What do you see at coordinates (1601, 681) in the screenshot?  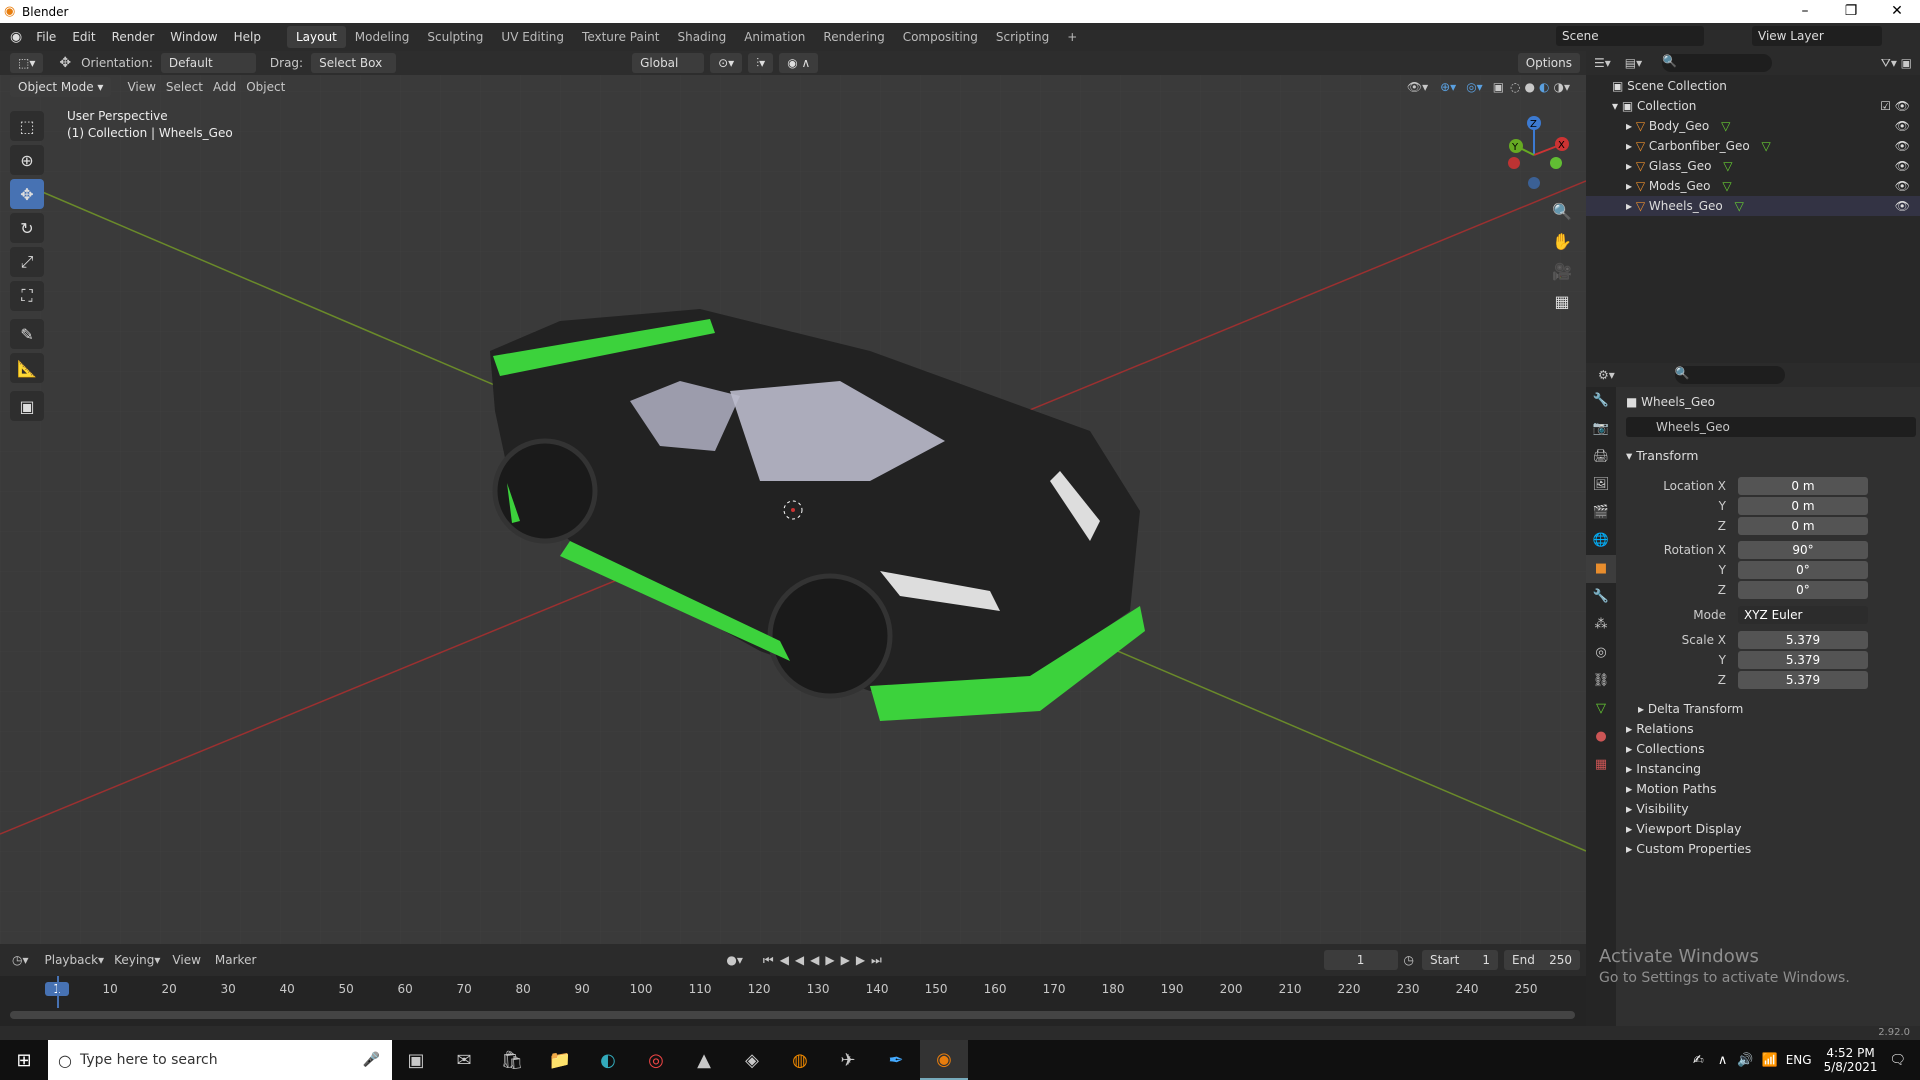 I see `constraints-tab-icon: ⛓` at bounding box center [1601, 681].